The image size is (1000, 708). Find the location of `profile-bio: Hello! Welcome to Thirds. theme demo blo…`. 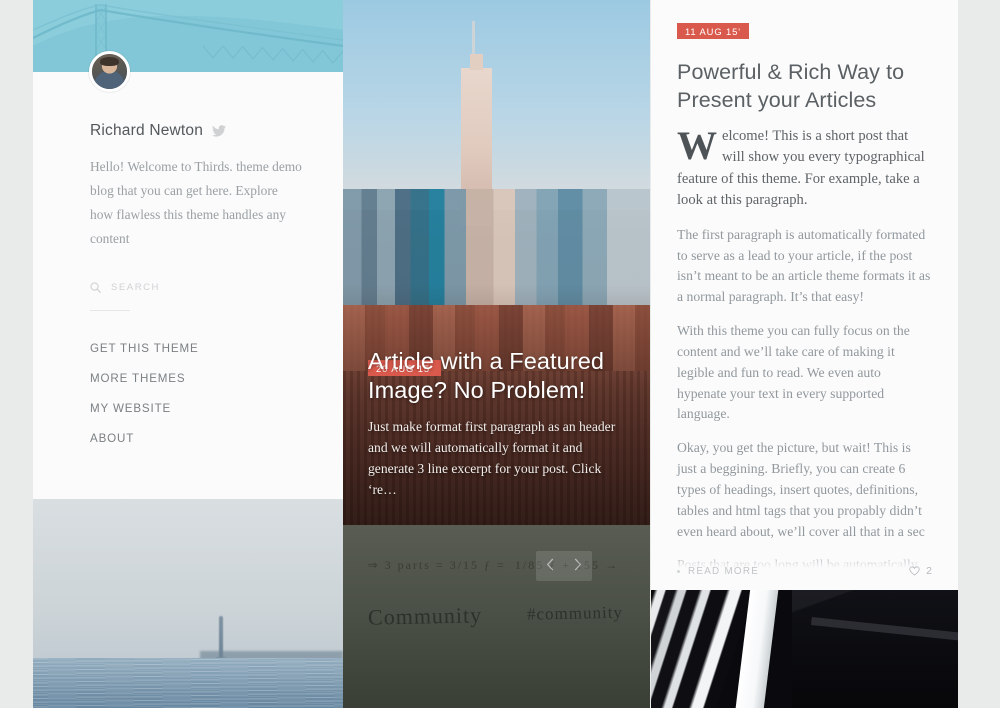

profile-bio: Hello! Welcome to Thirds. theme demo blo… is located at coordinates (196, 202).